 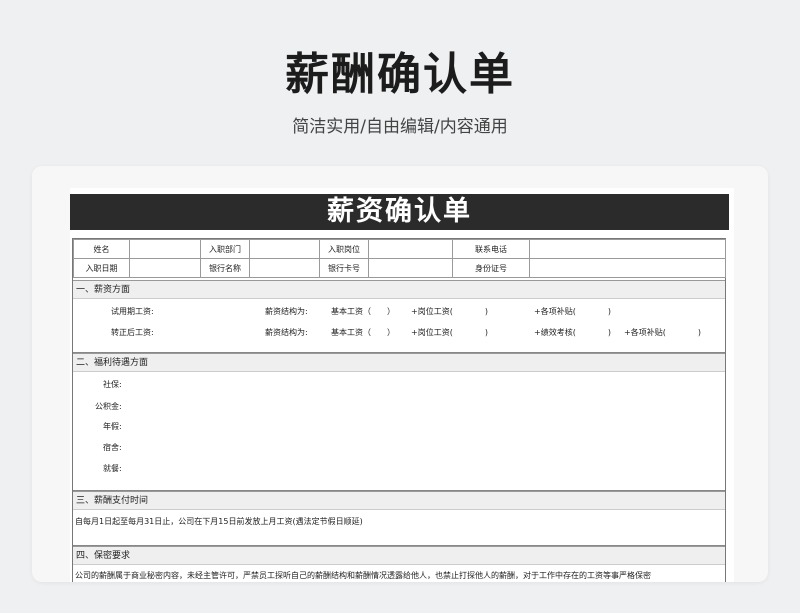 I want to click on regular-allowances: +各项补贴( ), so click(x=662, y=332).